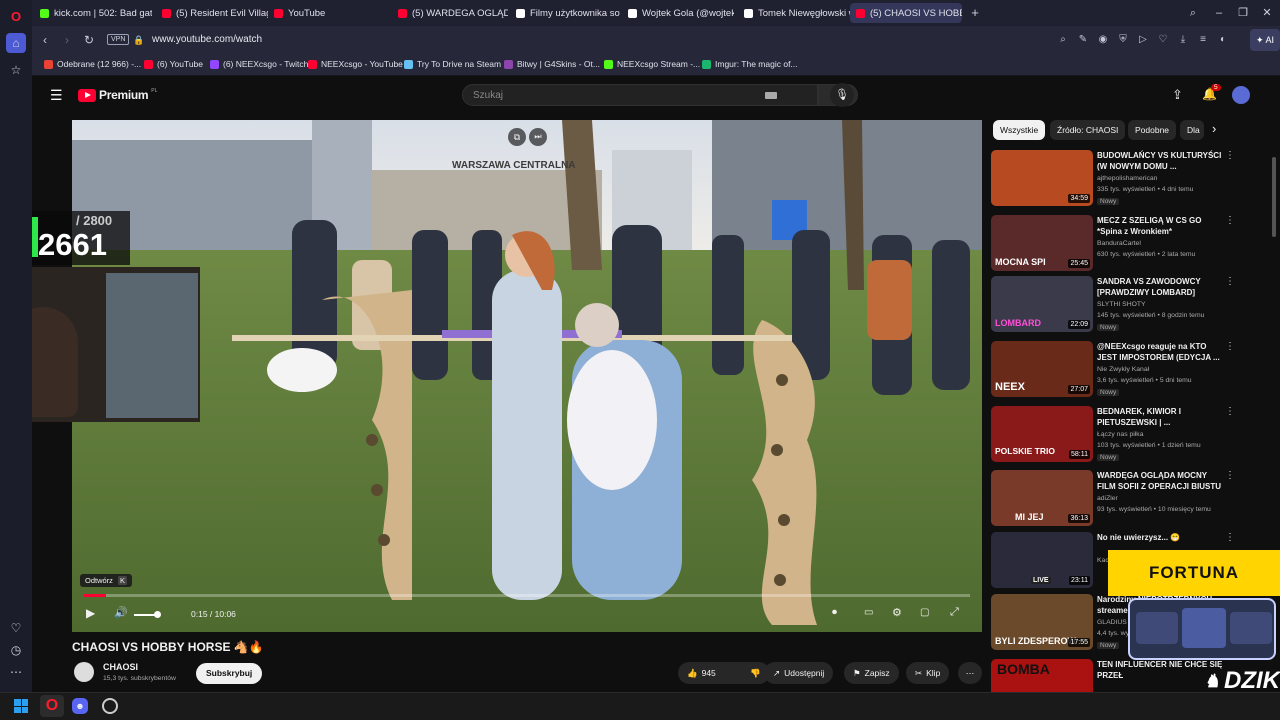 The height and width of the screenshot is (720, 1280). What do you see at coordinates (327, 13) in the screenshot?
I see `tab-2: YouTube` at bounding box center [327, 13].